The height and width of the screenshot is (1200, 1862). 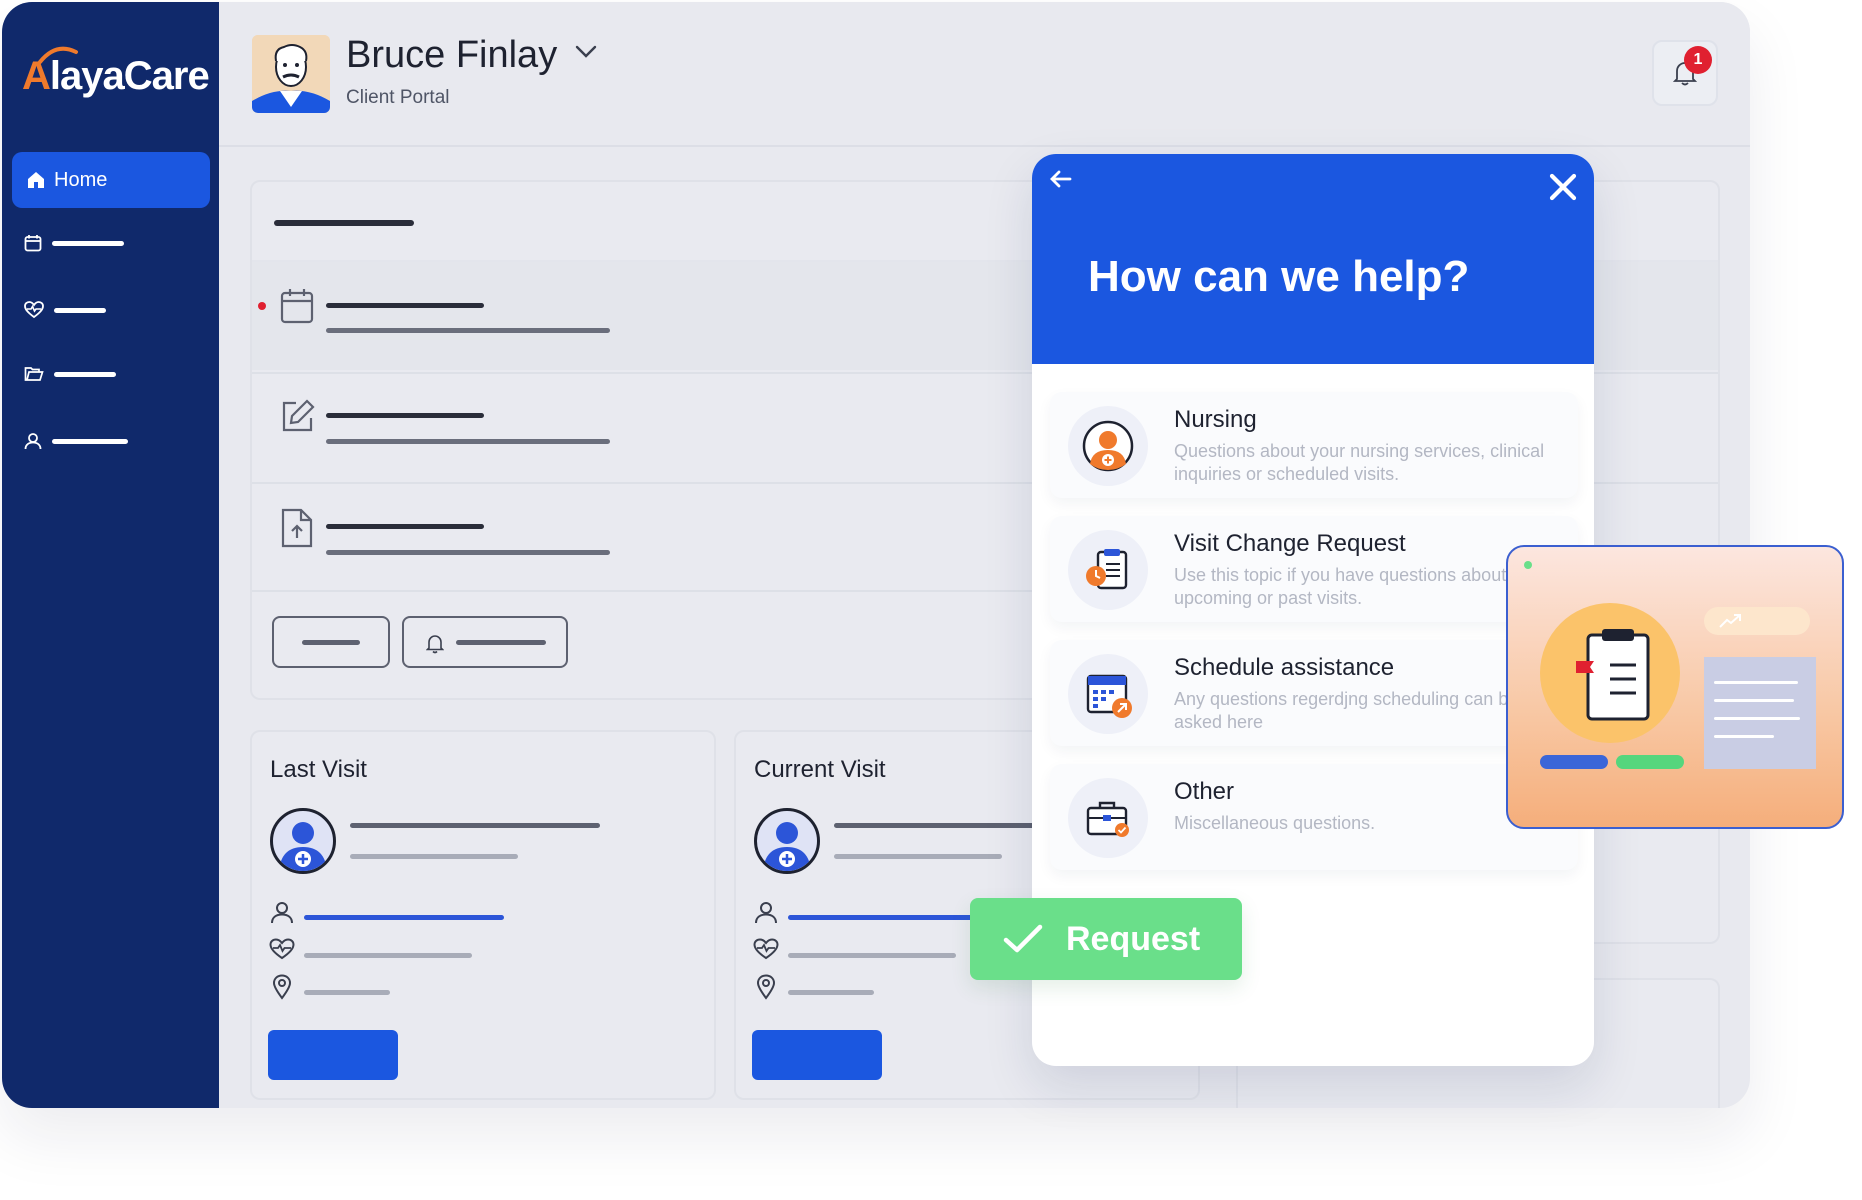 What do you see at coordinates (1061, 179) in the screenshot?
I see `back-arrow-icon` at bounding box center [1061, 179].